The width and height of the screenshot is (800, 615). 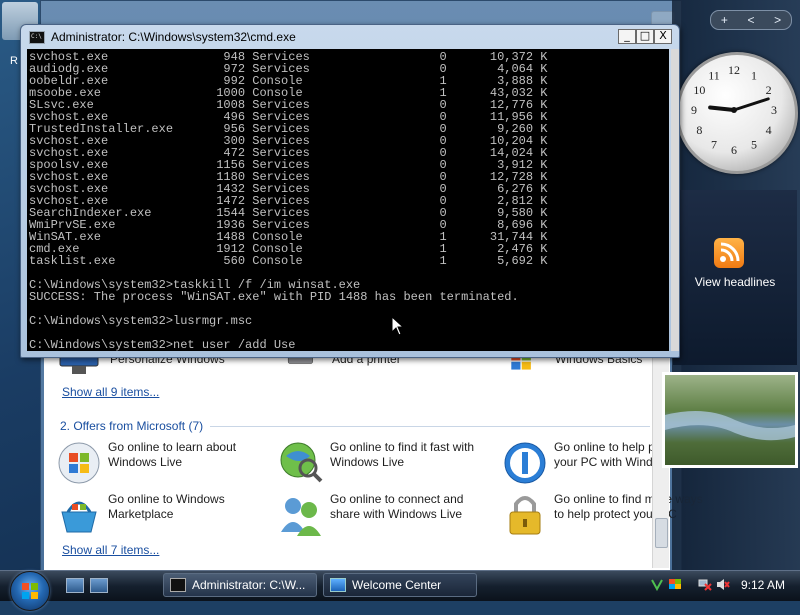 I want to click on next-gadget-button: >, so click(x=777, y=20).